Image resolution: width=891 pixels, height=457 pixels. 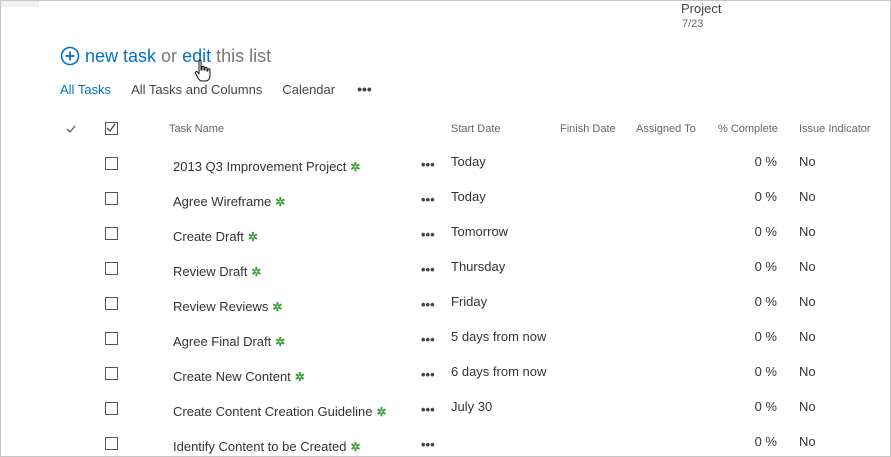 I want to click on task-name-cell: 2013 Q3 Improvement Project ✲, so click(x=266, y=166).